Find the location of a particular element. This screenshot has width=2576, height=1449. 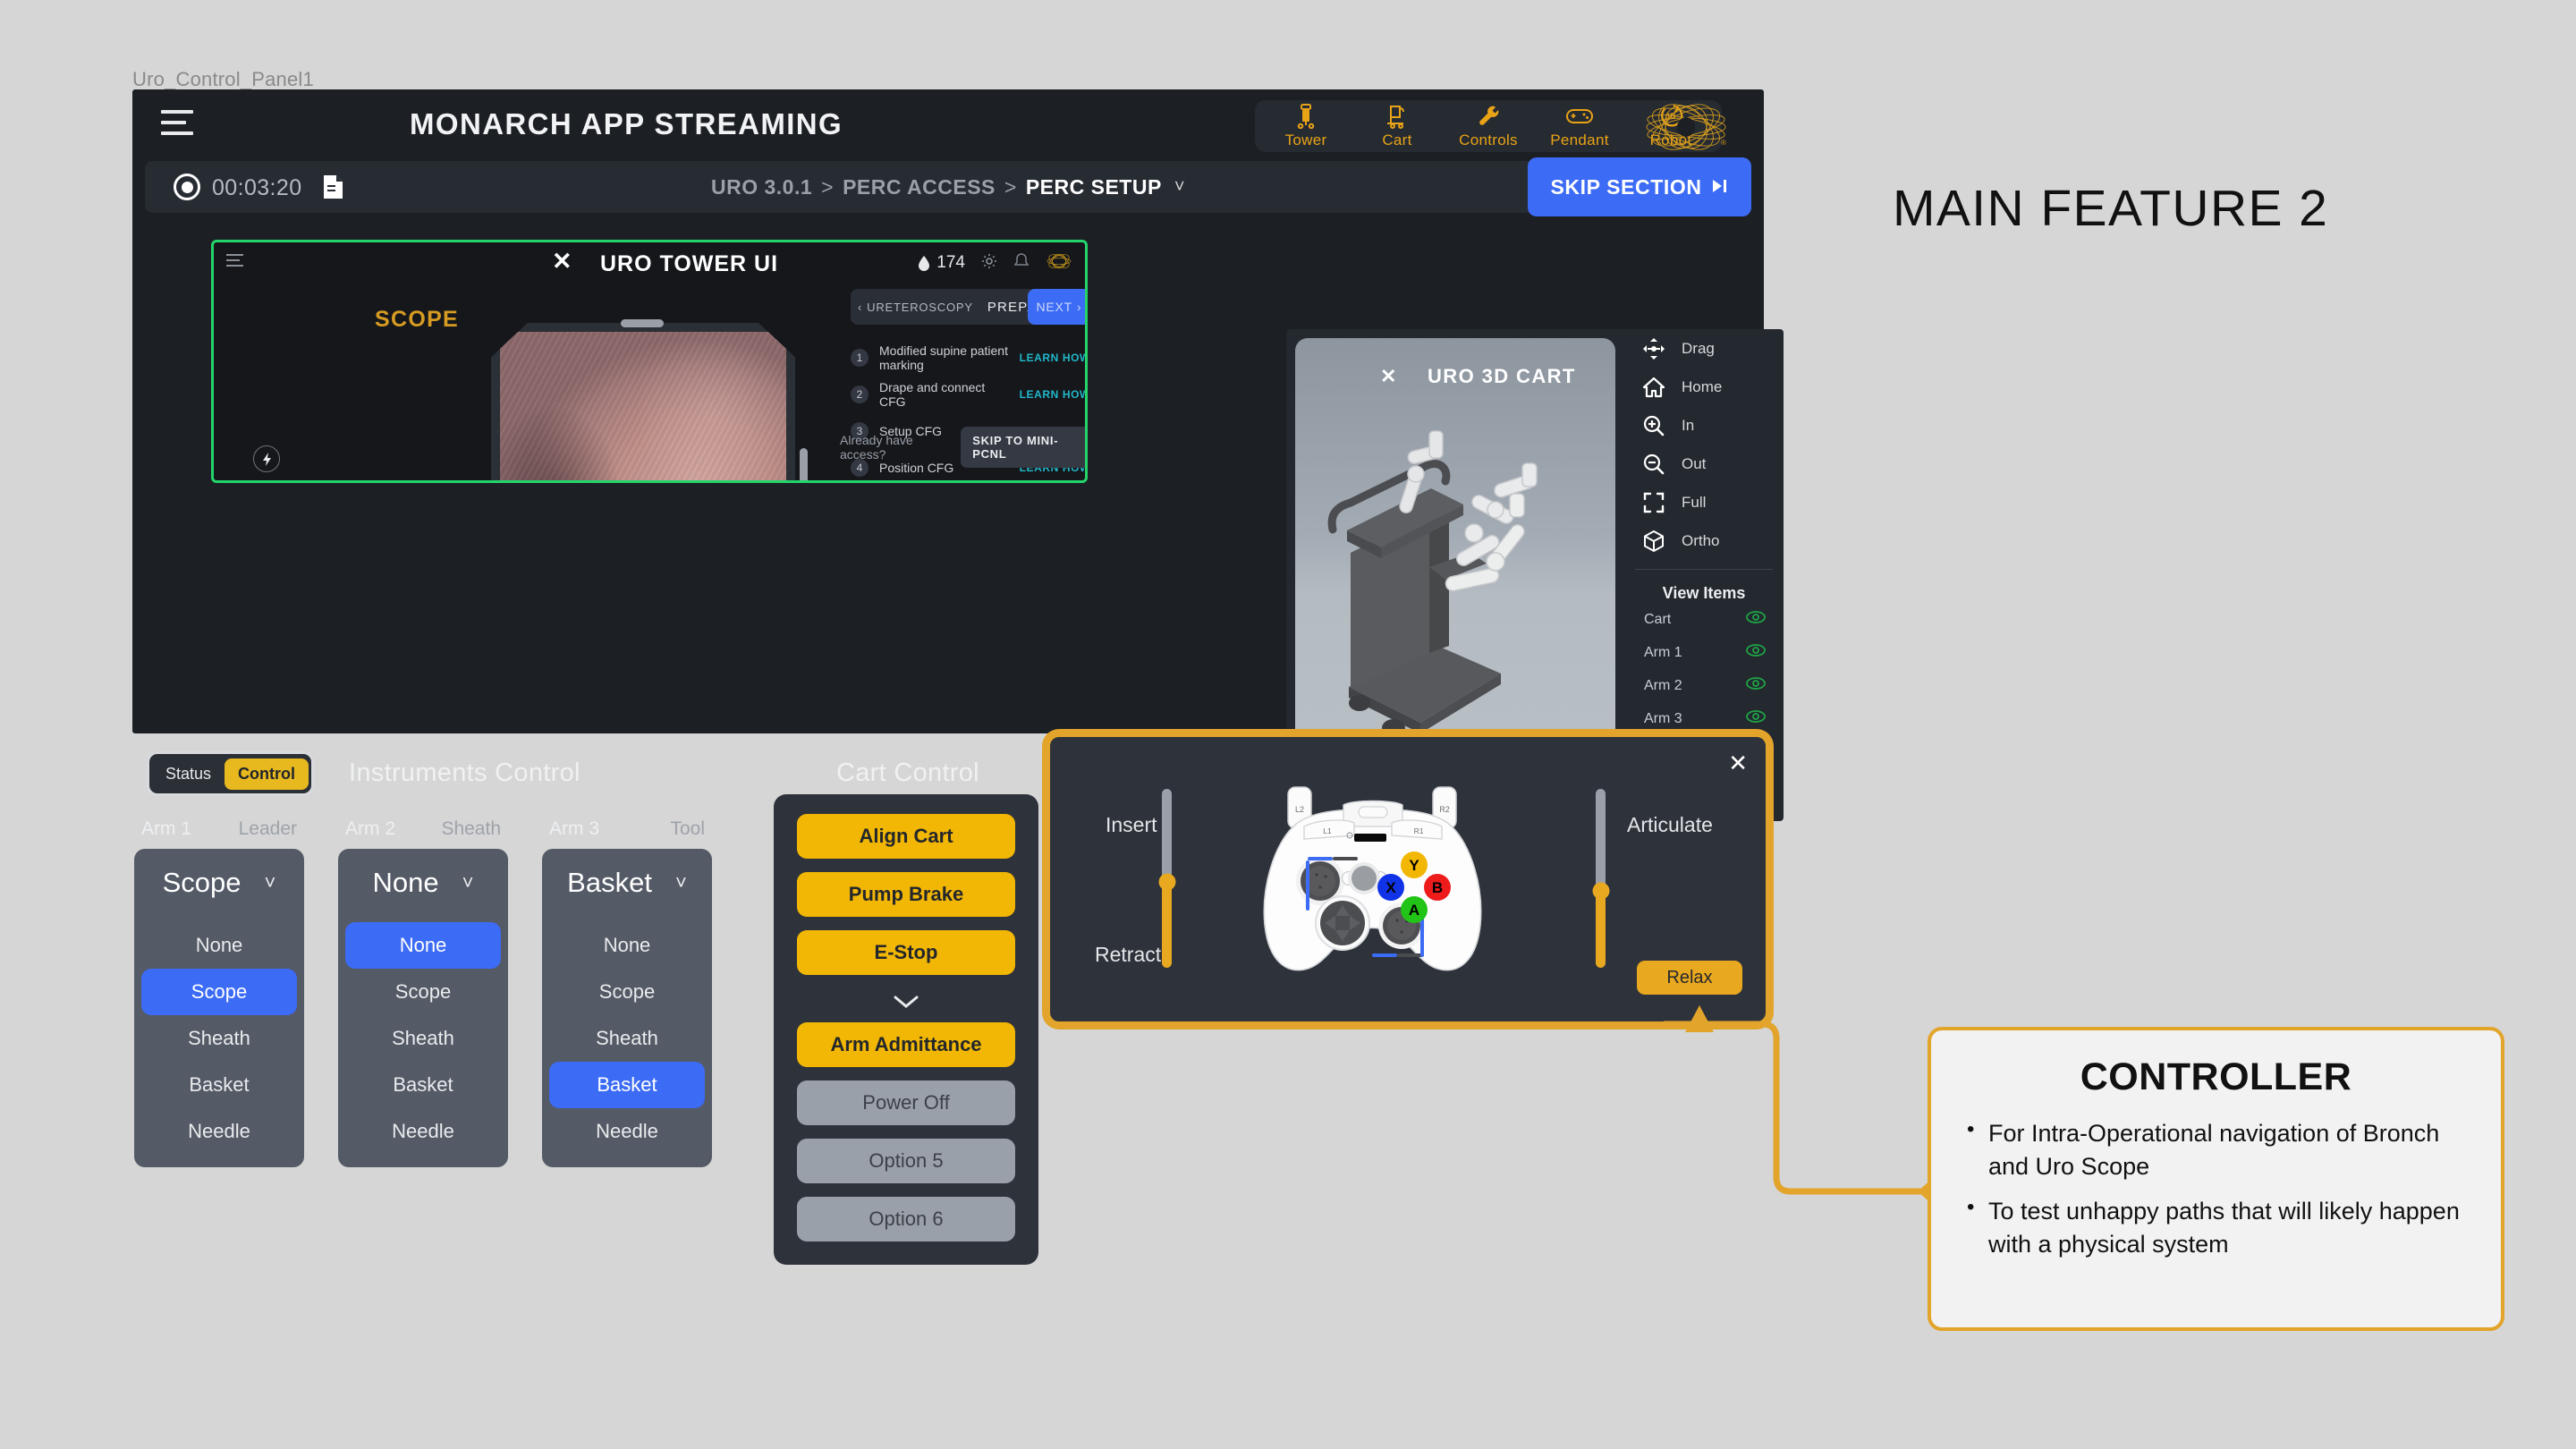

arm-3-option-basket: Basket is located at coordinates (627, 1085).